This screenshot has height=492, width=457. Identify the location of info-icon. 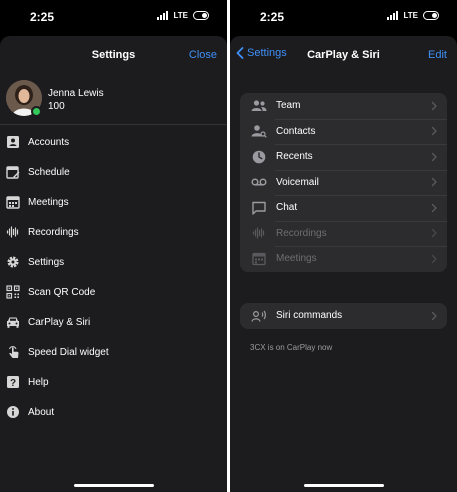
(13, 412).